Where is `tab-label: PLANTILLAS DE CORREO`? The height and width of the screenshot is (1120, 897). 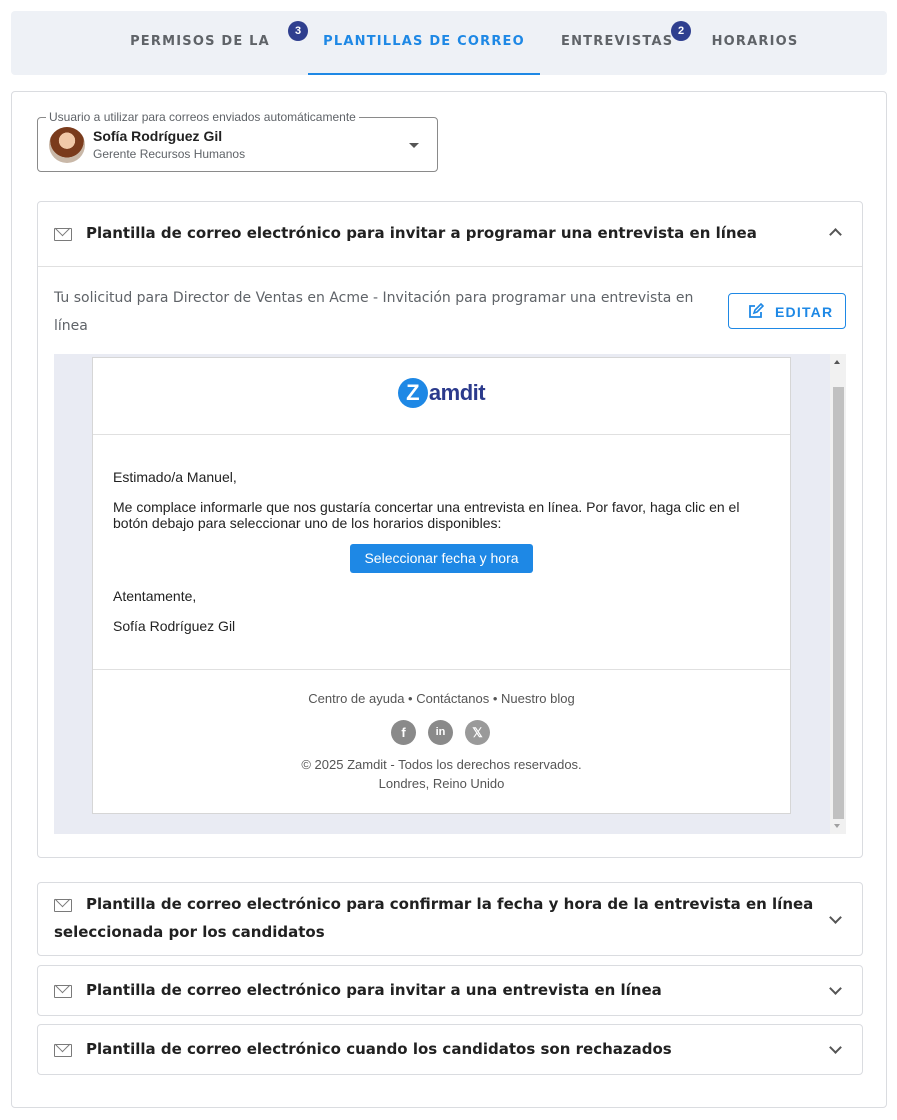
tab-label: PLANTILLAS DE CORREO is located at coordinates (424, 41).